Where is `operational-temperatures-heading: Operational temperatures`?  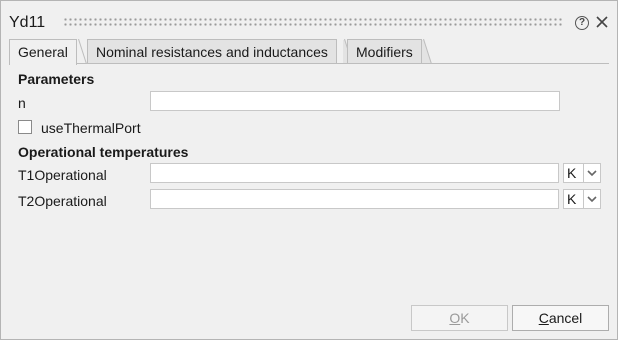
operational-temperatures-heading: Operational temperatures is located at coordinates (103, 152).